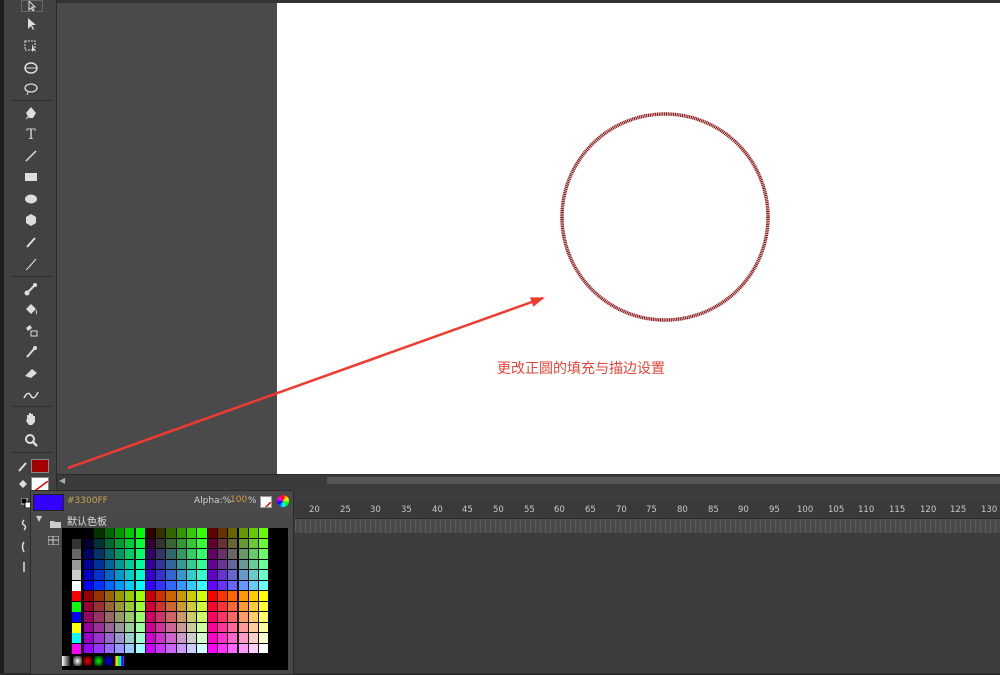  What do you see at coordinates (647, 526) in the screenshot?
I see `timeline-frames` at bounding box center [647, 526].